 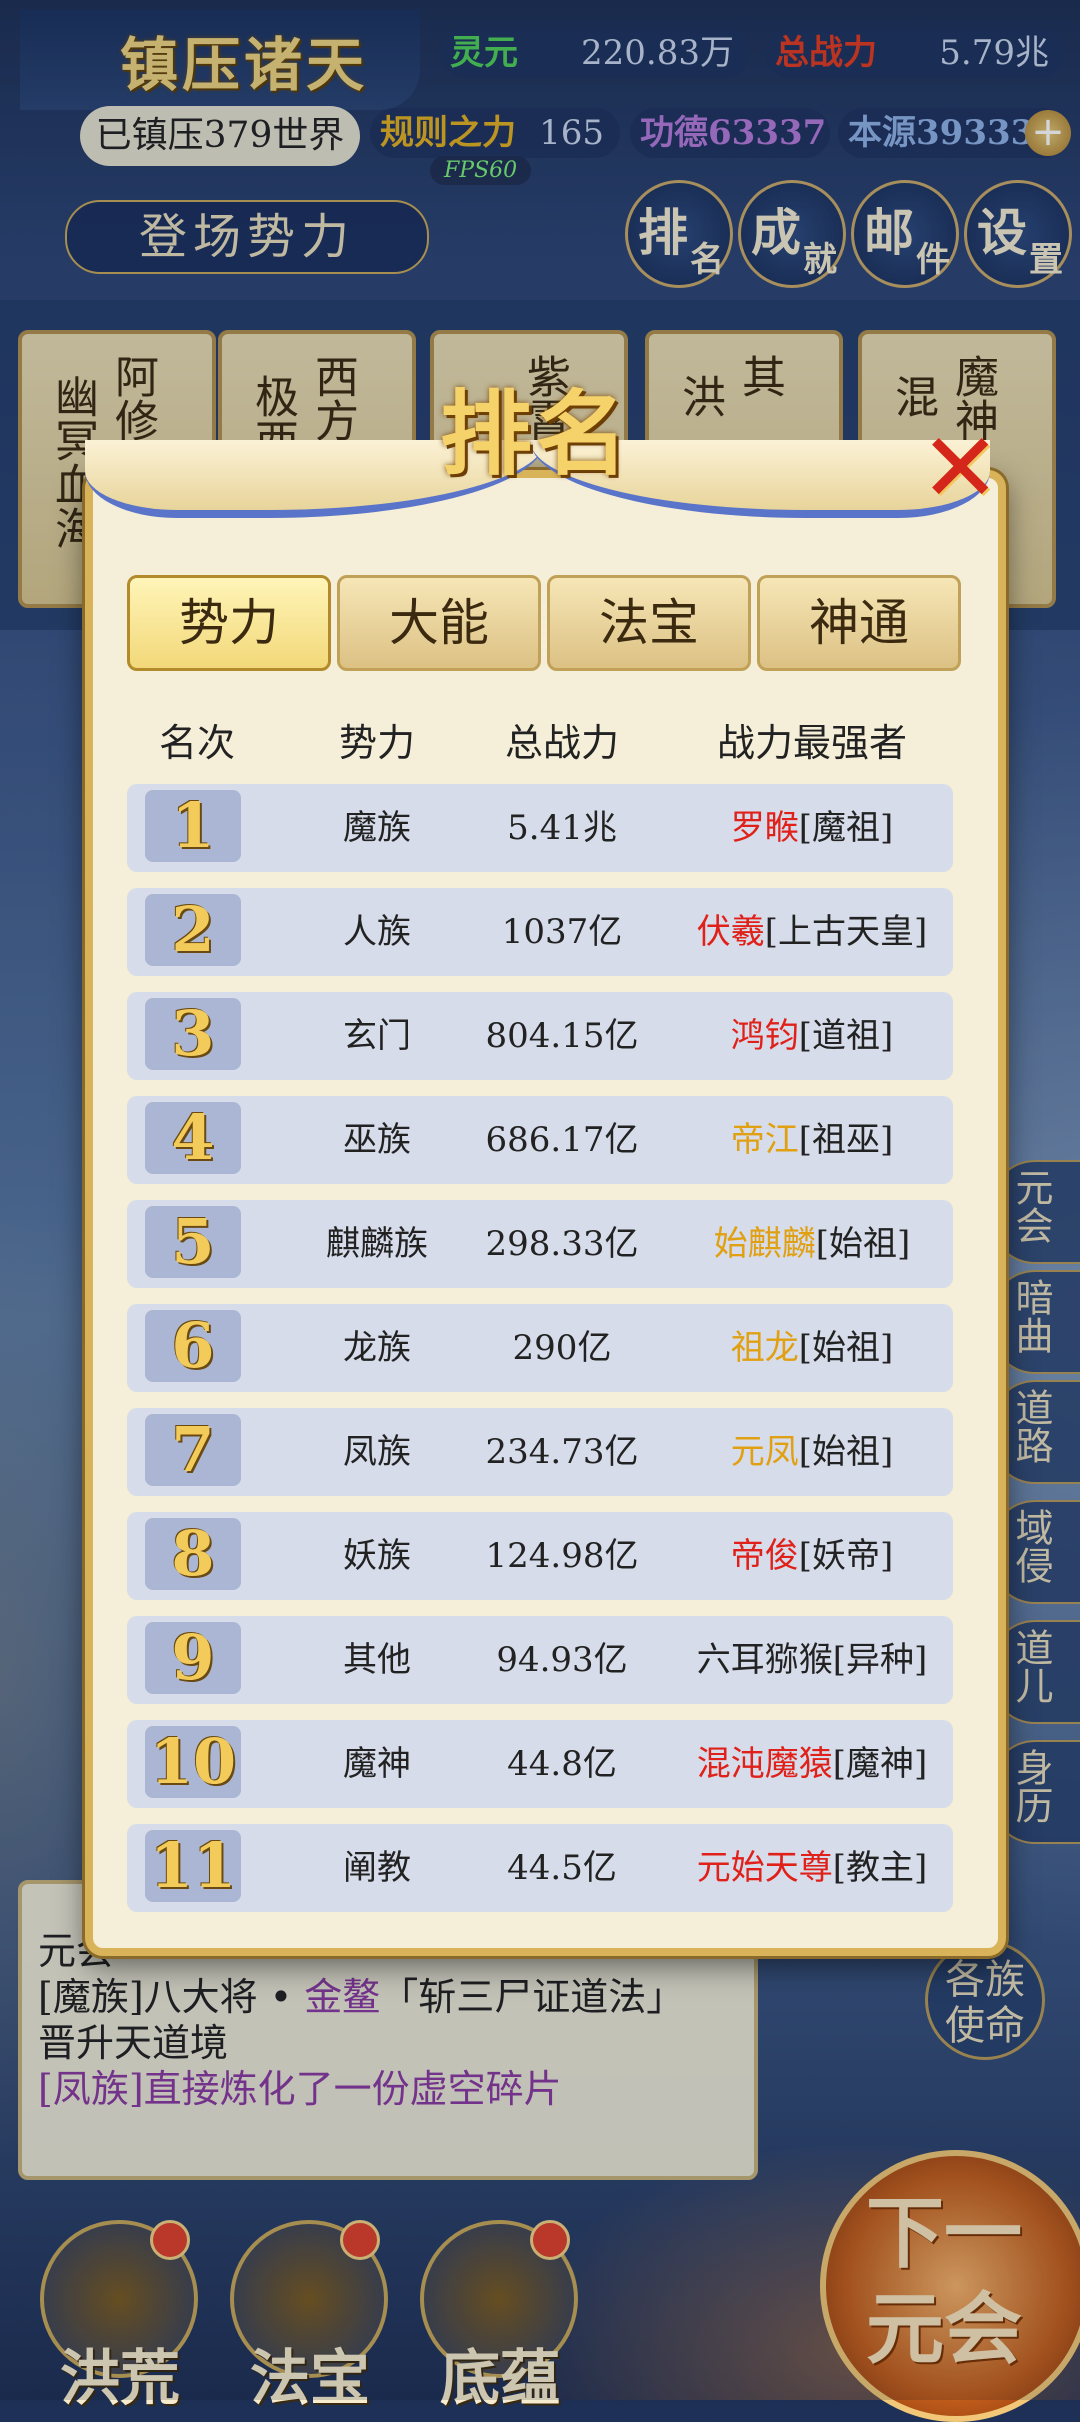 I want to click on force-name: 凤族, so click(x=377, y=1452).